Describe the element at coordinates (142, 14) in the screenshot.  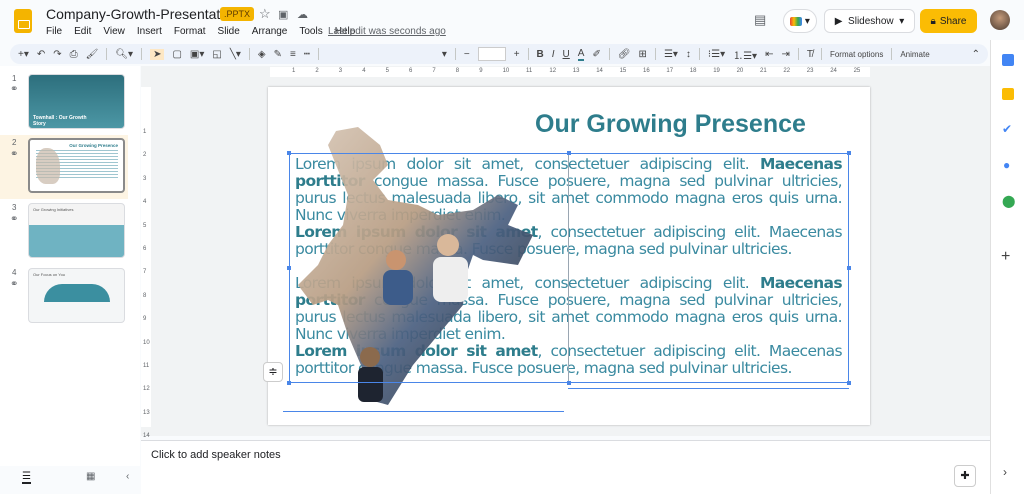
I see `document-title: Company-Growth-Presentation` at that location.